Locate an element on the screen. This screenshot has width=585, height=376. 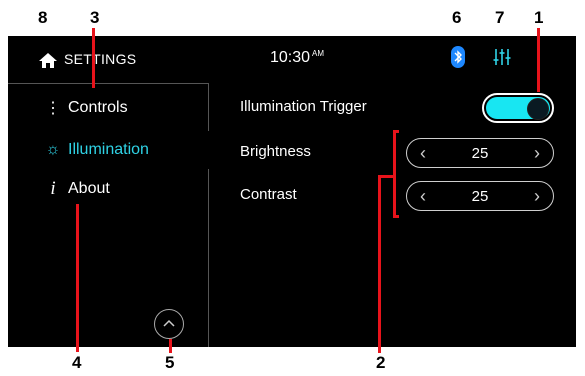
bluetooth-icon is located at coordinates (458, 57).